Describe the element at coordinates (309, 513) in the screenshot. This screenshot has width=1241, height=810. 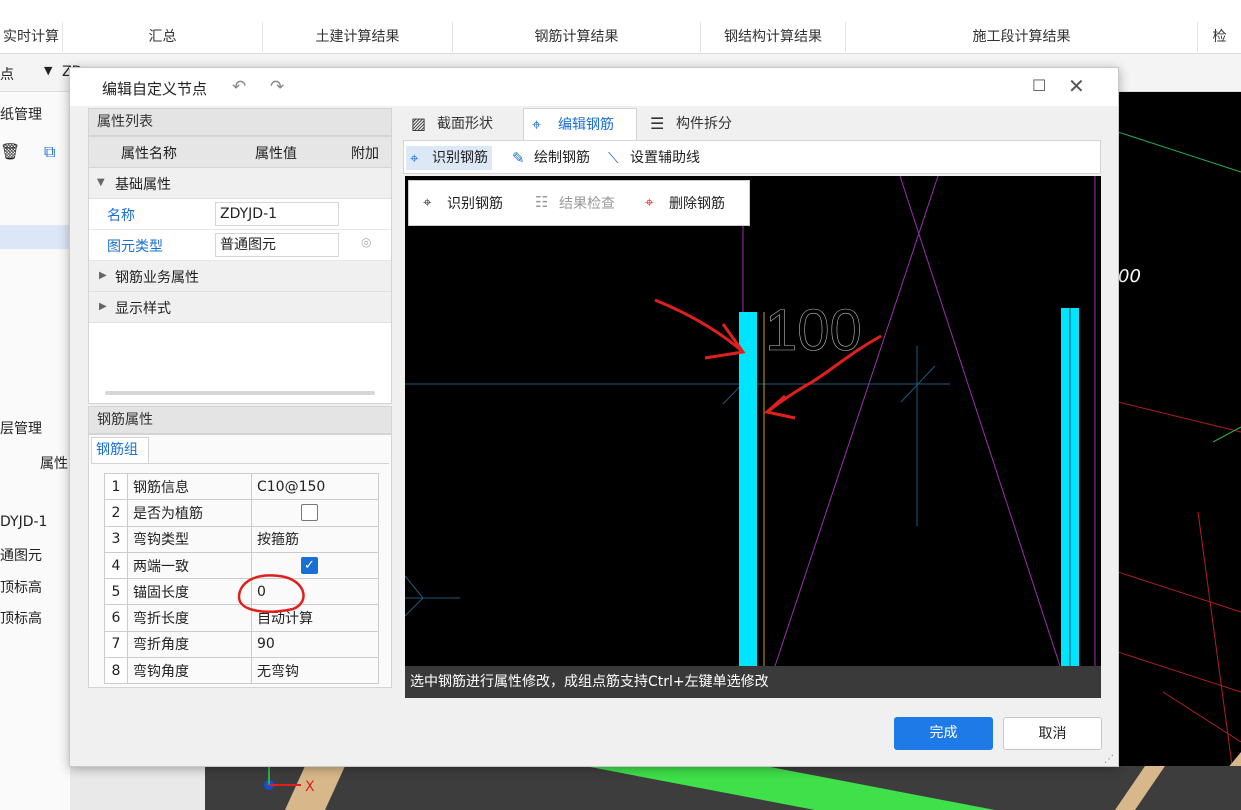
I see `planted-rebar-checkbox` at that location.